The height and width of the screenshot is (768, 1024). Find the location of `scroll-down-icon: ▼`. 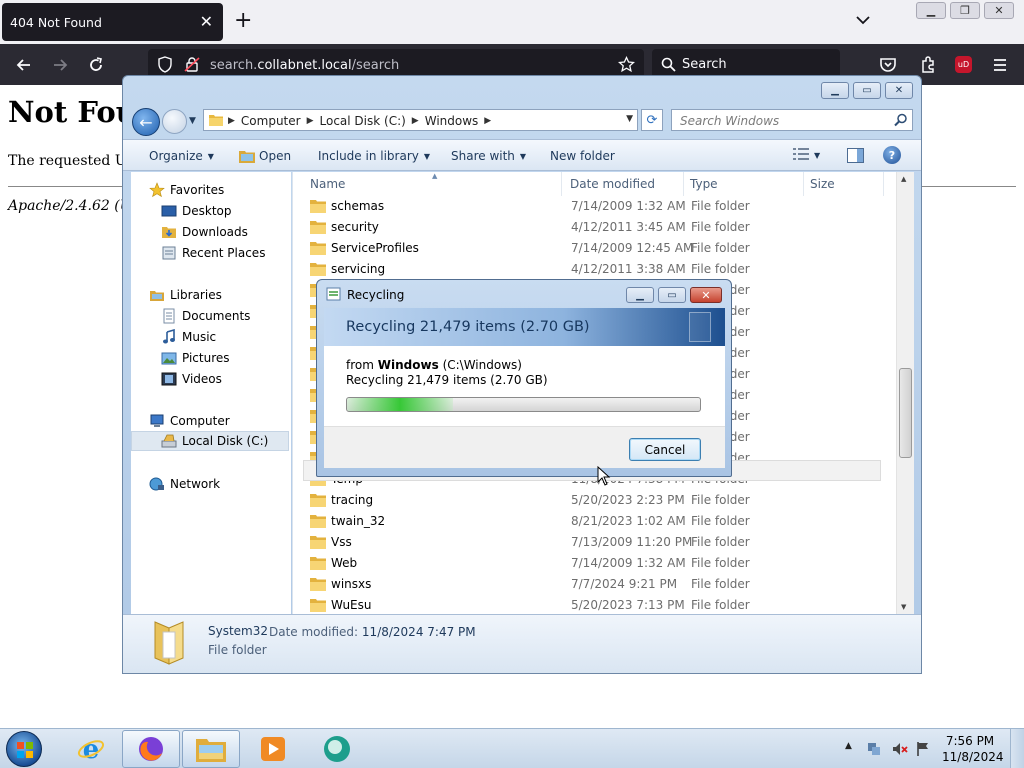

scroll-down-icon: ▼ is located at coordinates (903, 607).